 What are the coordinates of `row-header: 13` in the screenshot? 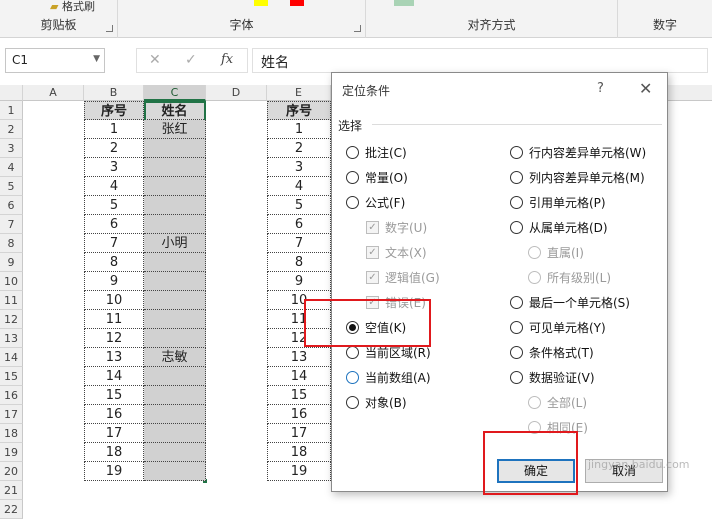 It's located at (11, 338).